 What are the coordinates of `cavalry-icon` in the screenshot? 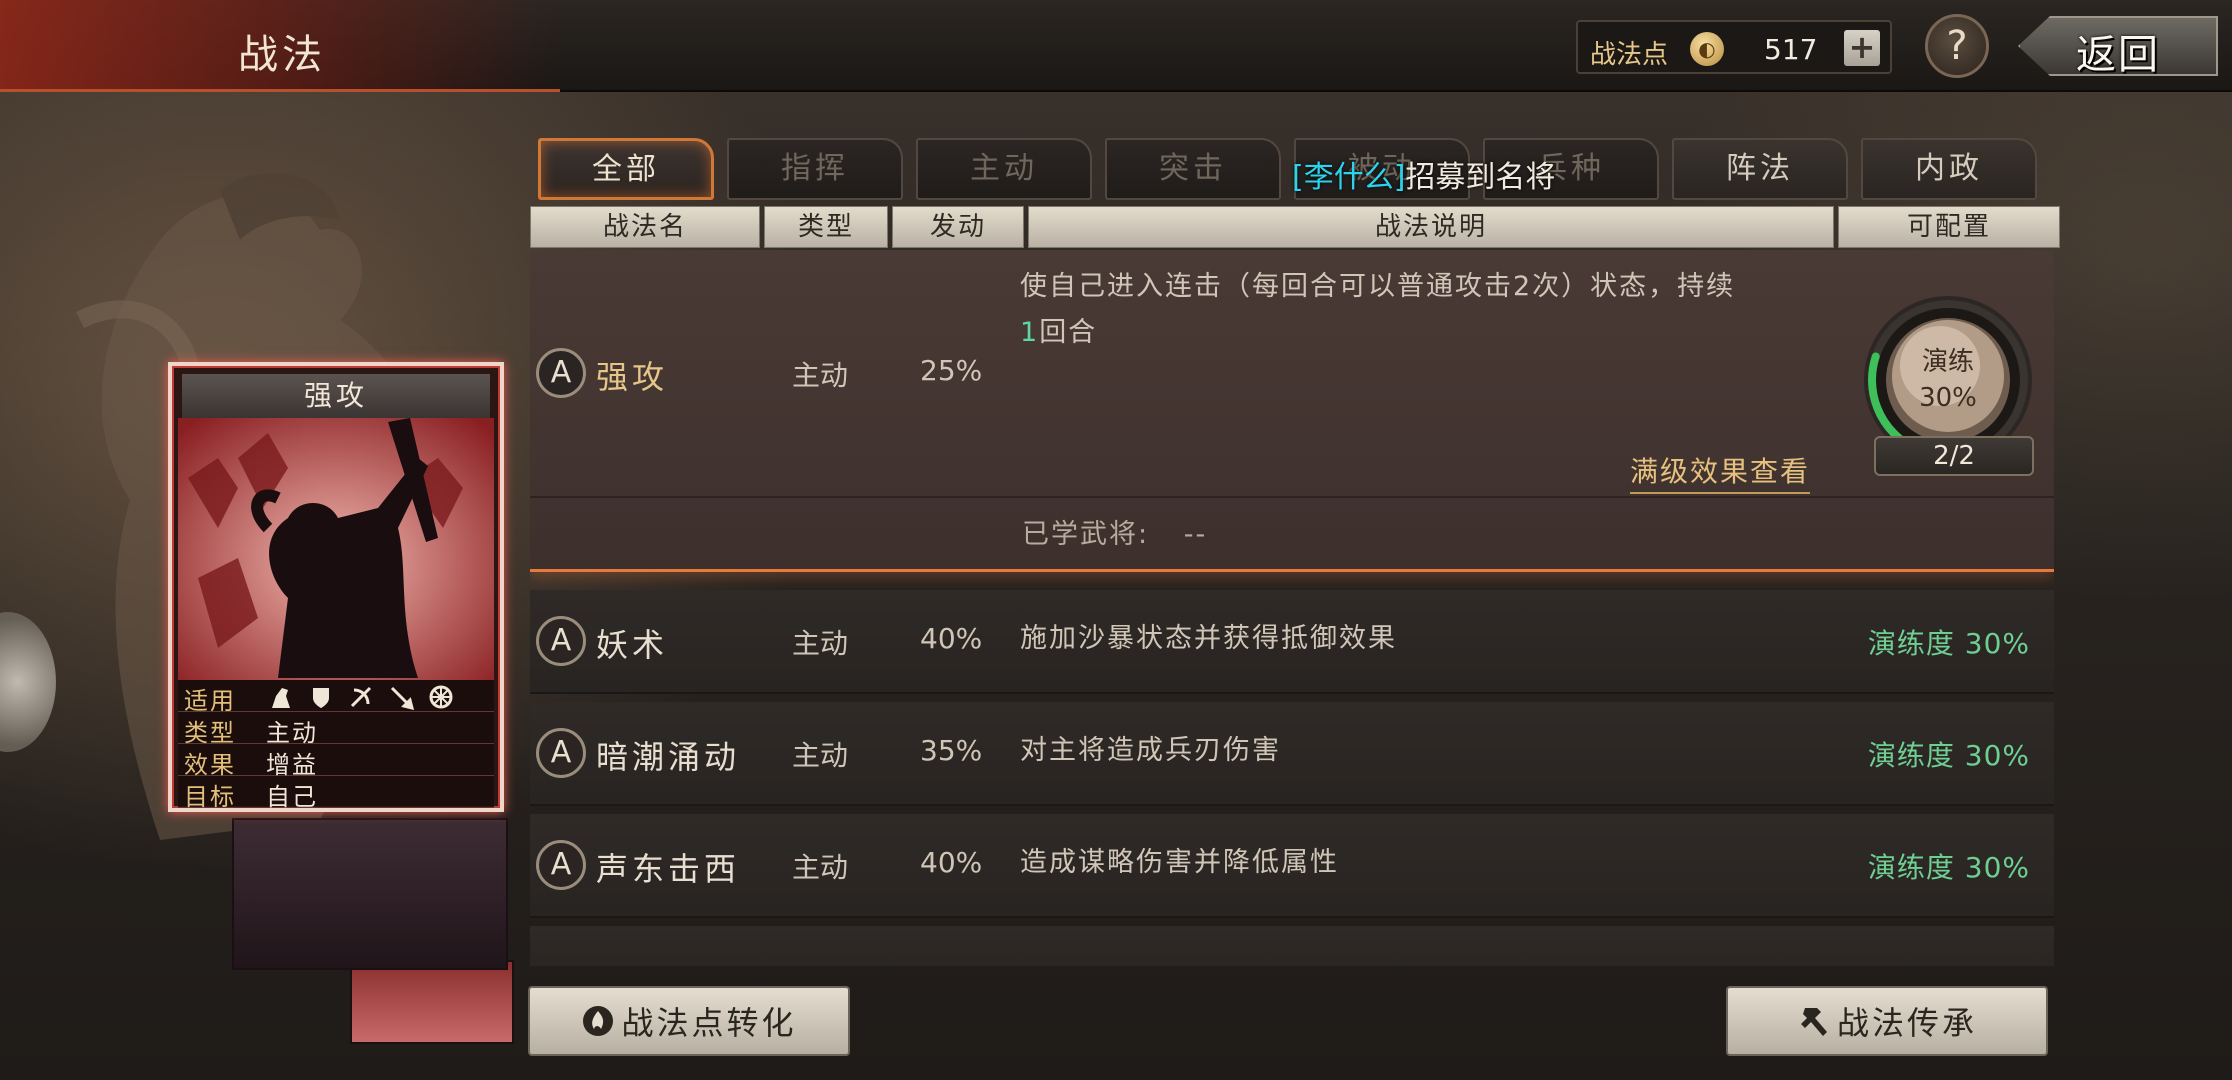 It's located at (281, 697).